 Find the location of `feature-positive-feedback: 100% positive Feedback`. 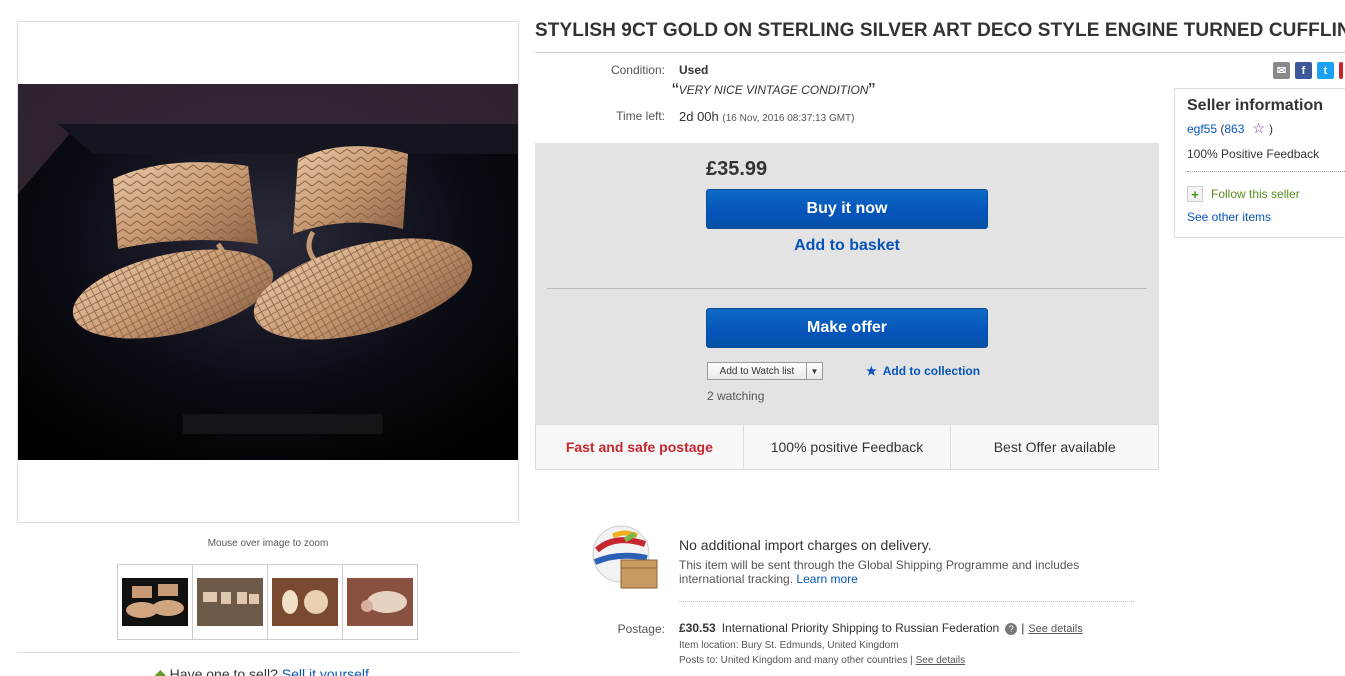

feature-positive-feedback: 100% positive Feedback is located at coordinates (848, 447).